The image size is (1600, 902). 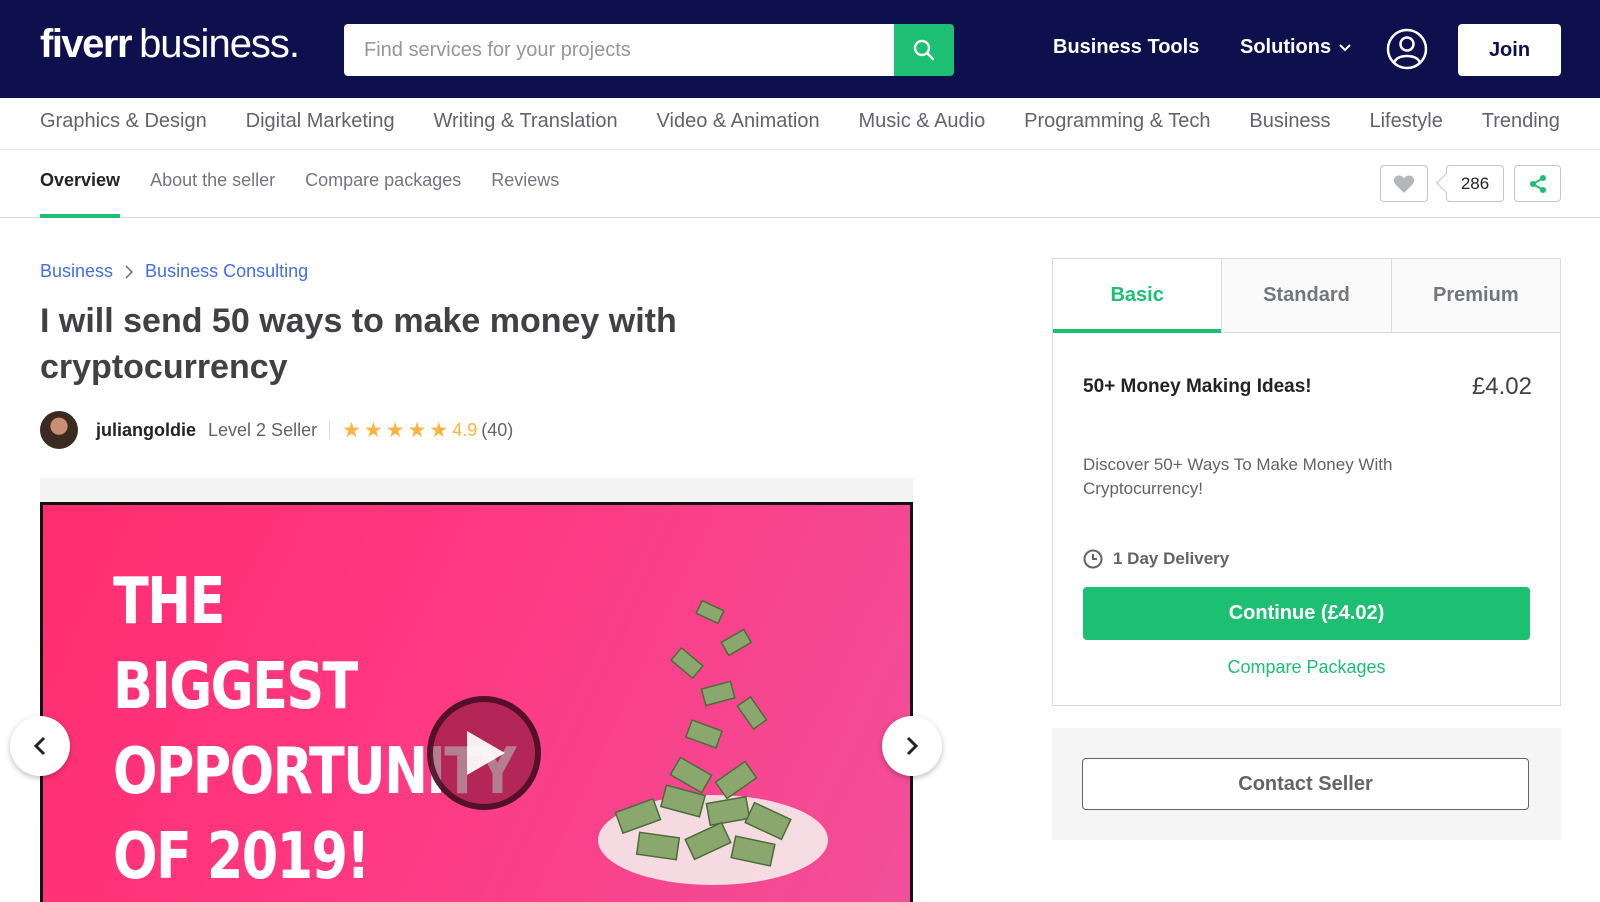 I want to click on search-button, so click(x=924, y=50).